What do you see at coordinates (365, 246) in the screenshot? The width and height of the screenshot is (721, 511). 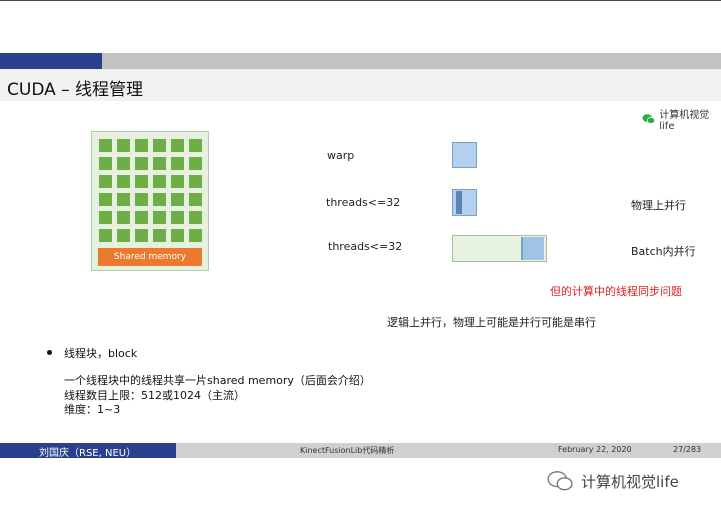 I see `threads-label-2: threads<=32` at bounding box center [365, 246].